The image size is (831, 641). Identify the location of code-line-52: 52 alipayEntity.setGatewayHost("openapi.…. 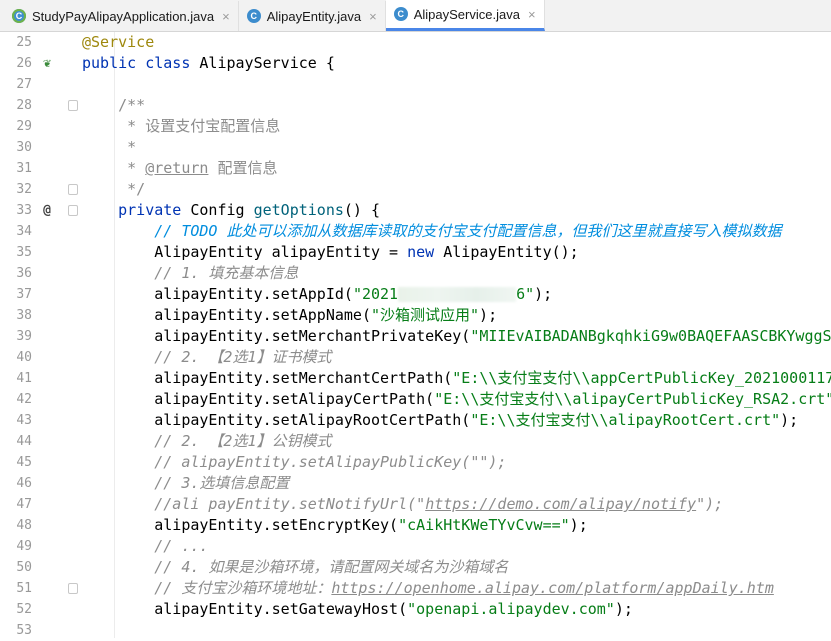
(415, 609).